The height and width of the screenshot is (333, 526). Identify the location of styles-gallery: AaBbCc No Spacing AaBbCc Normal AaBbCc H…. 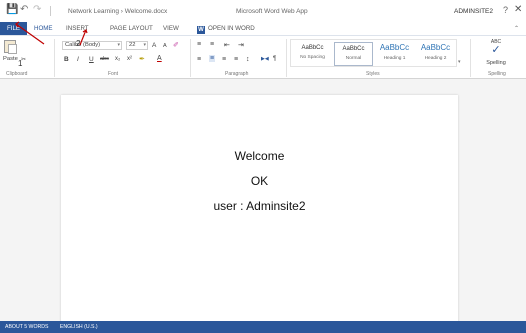
(373, 53).